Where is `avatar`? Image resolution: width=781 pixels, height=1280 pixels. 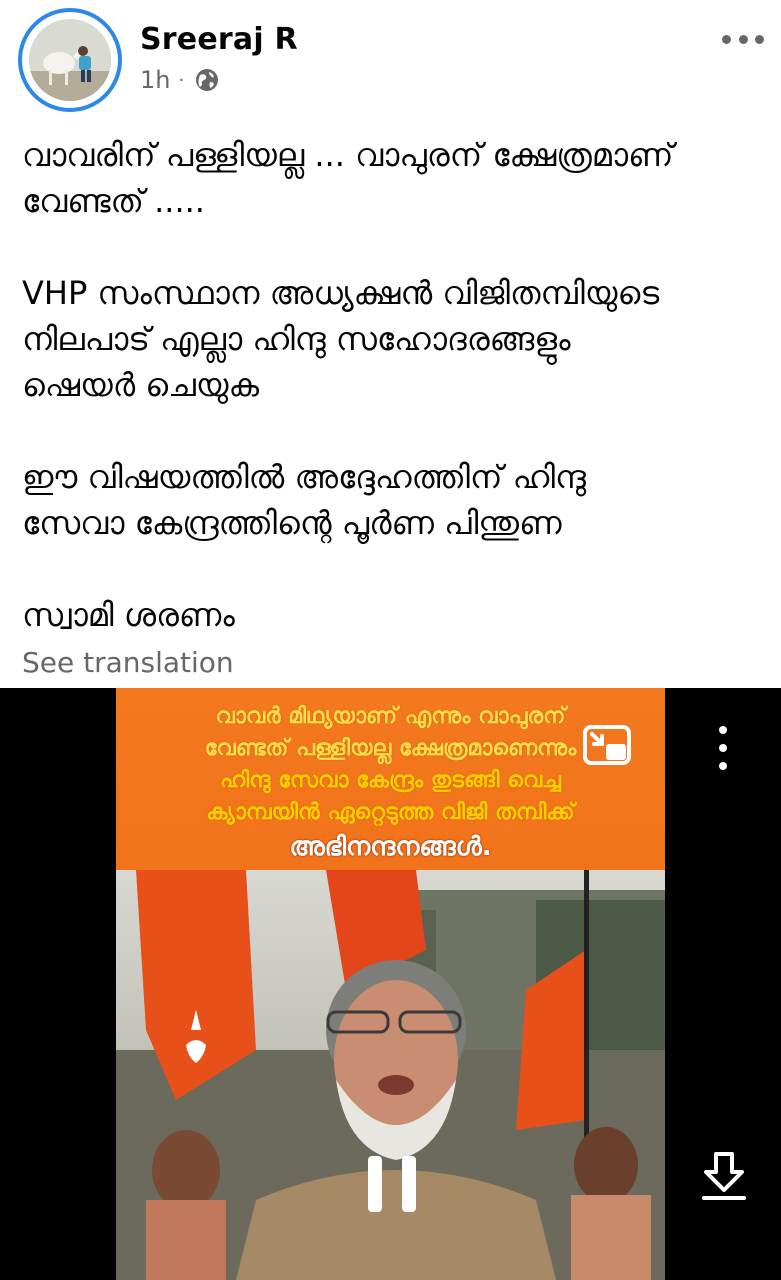
avatar is located at coordinates (70, 60).